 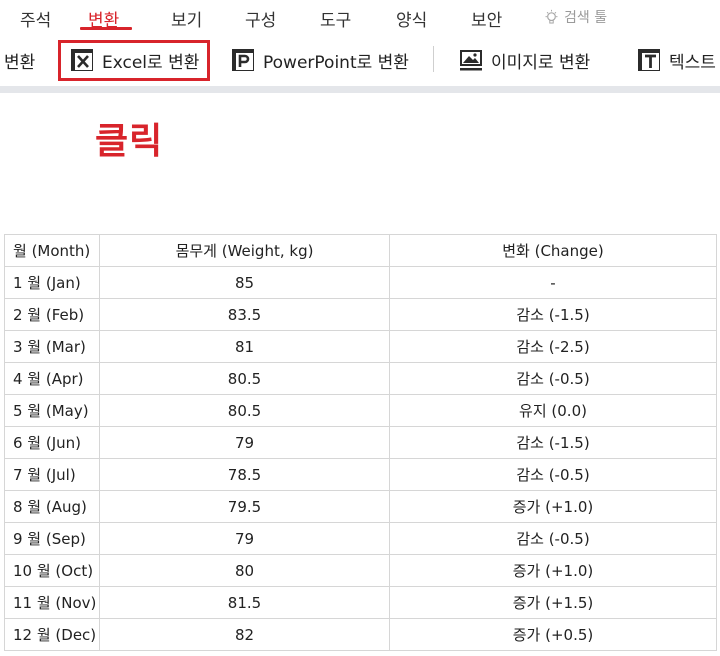 What do you see at coordinates (553, 410) in the screenshot?
I see `cell-change: 유지 (0.0)` at bounding box center [553, 410].